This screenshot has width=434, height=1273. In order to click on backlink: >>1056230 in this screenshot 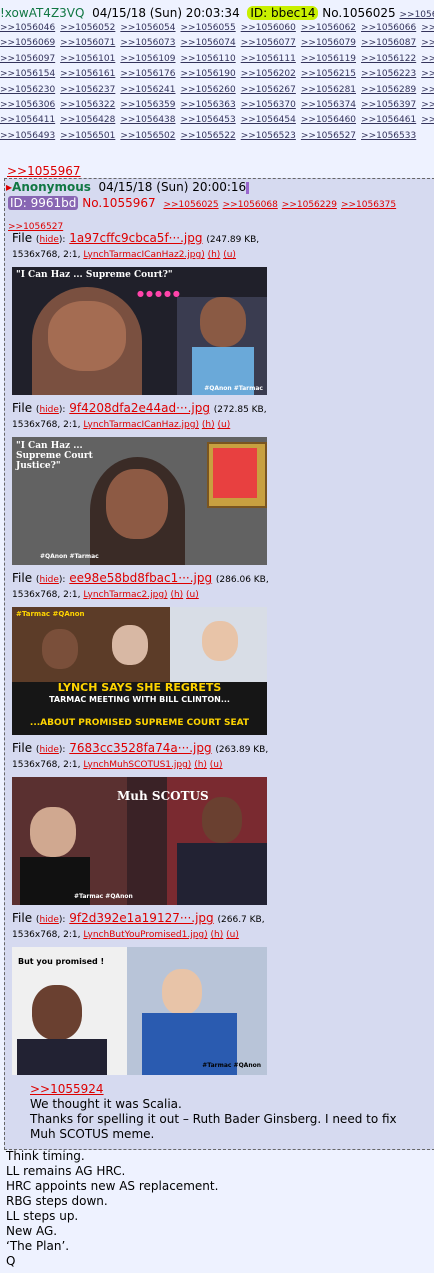, I will do `click(27, 90)`.